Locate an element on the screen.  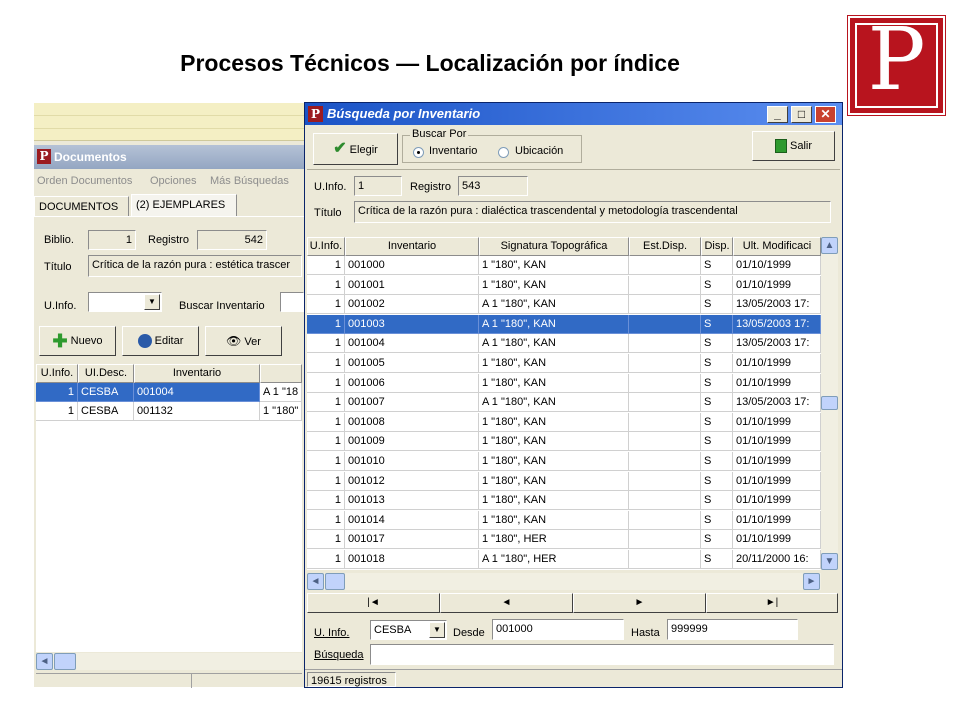
results-hscrollbar: ◄ ► is located at coordinates (564, 581).